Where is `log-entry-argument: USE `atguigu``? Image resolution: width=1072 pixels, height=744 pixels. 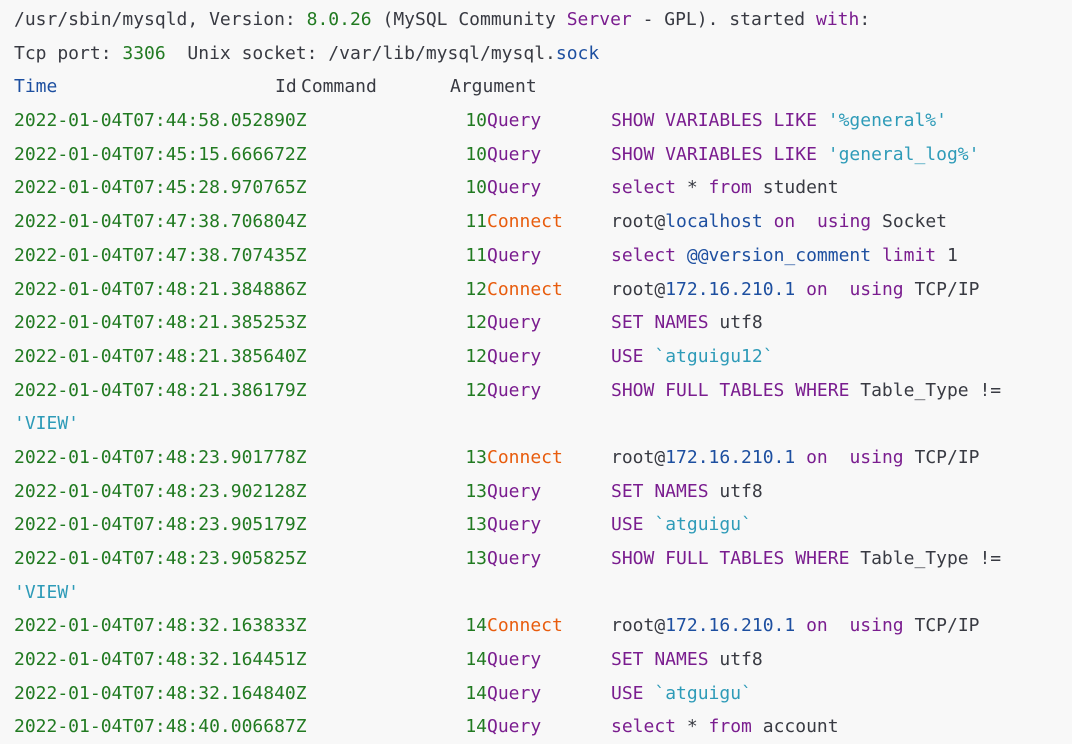
log-entry-argument: USE `atguigu` is located at coordinates (681, 694).